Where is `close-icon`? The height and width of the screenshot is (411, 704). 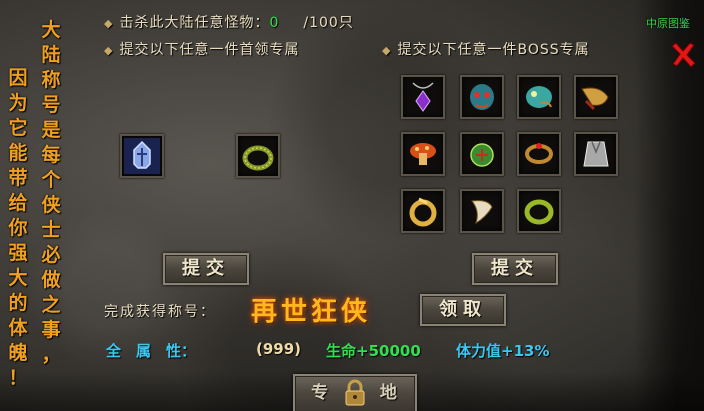
close-icon is located at coordinates (683, 55).